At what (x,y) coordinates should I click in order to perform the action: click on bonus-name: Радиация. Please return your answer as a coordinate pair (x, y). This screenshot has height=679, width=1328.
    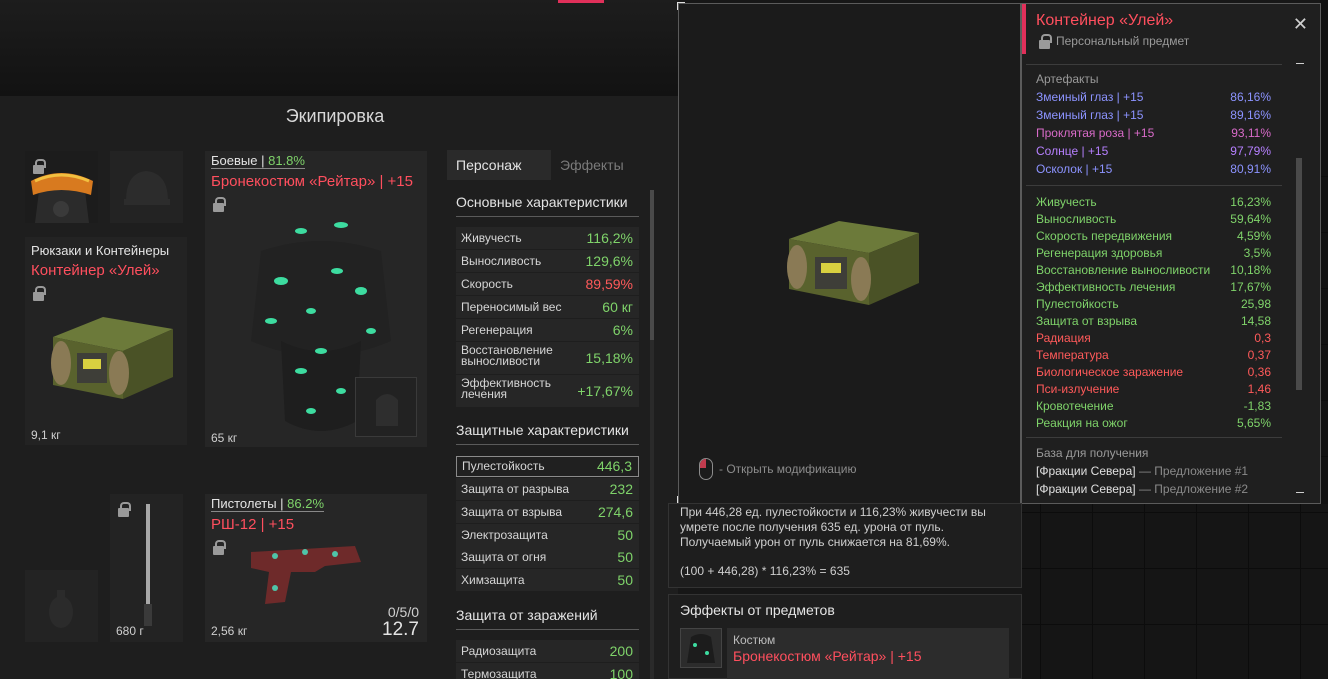
    Looking at the image, I should click on (1063, 338).